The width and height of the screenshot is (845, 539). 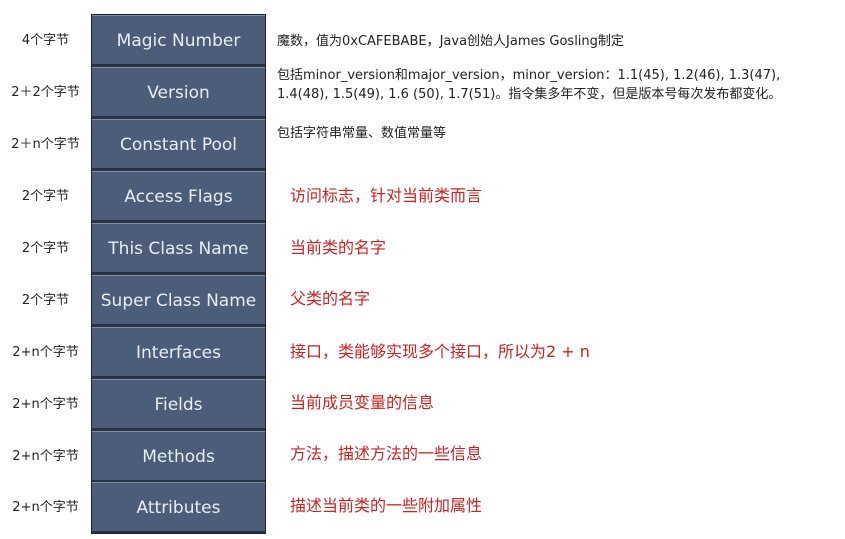 What do you see at coordinates (45, 507) in the screenshot?
I see `row-size-attributes: 2+n个字节` at bounding box center [45, 507].